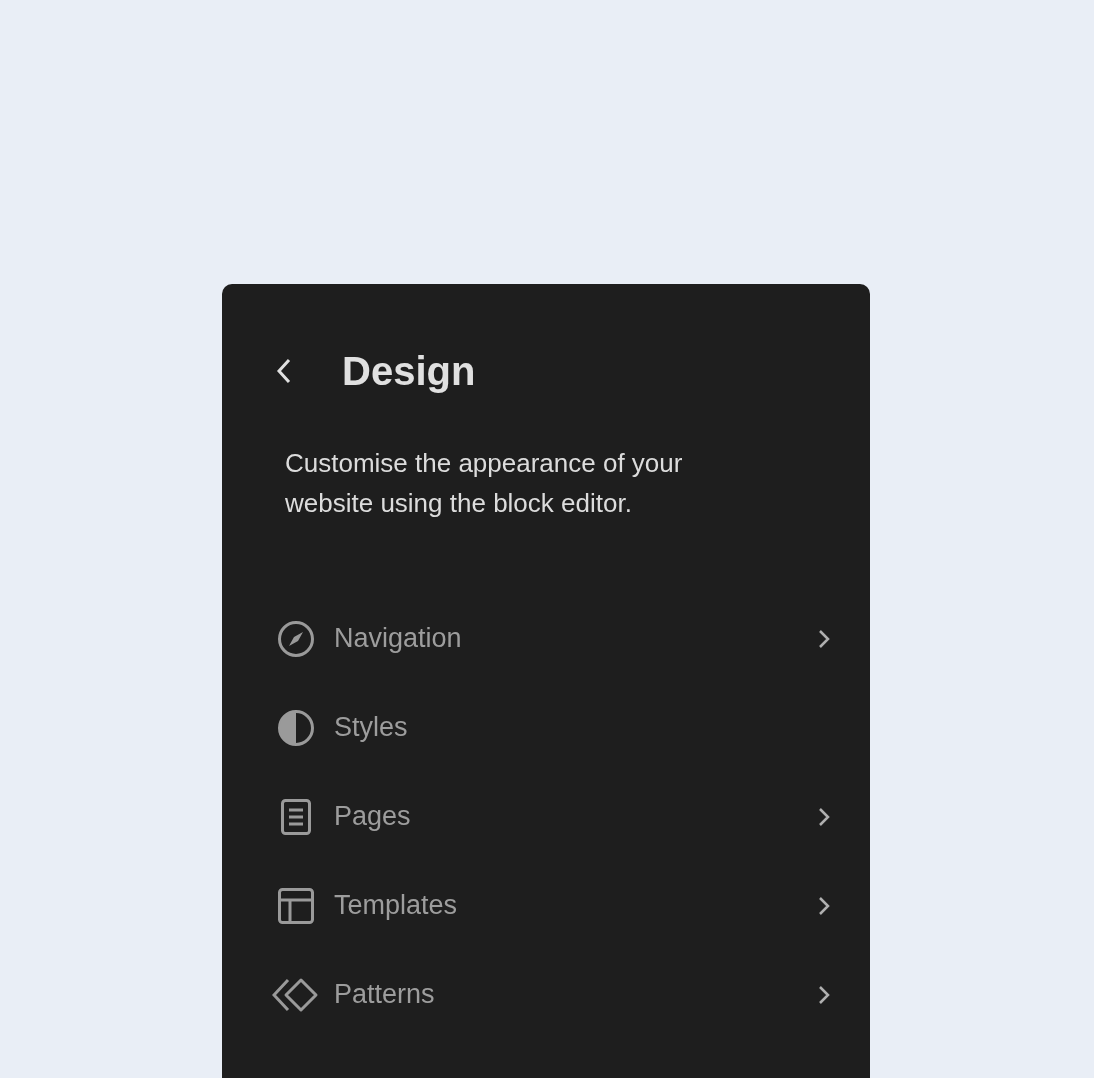  Describe the element at coordinates (551, 638) in the screenshot. I see `menu-item: Navigation` at that location.